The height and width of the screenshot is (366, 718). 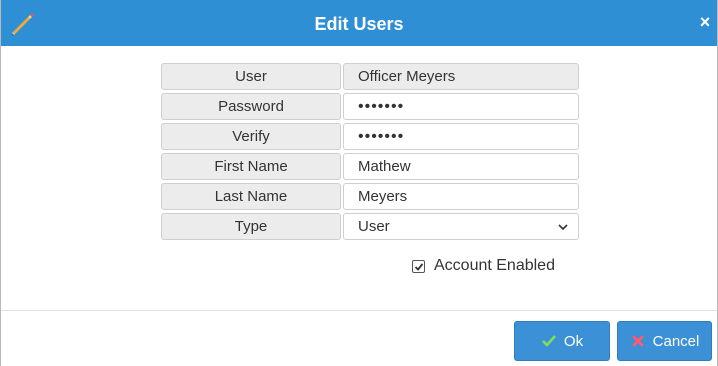 I want to click on checkmark-icon, so click(x=419, y=266).